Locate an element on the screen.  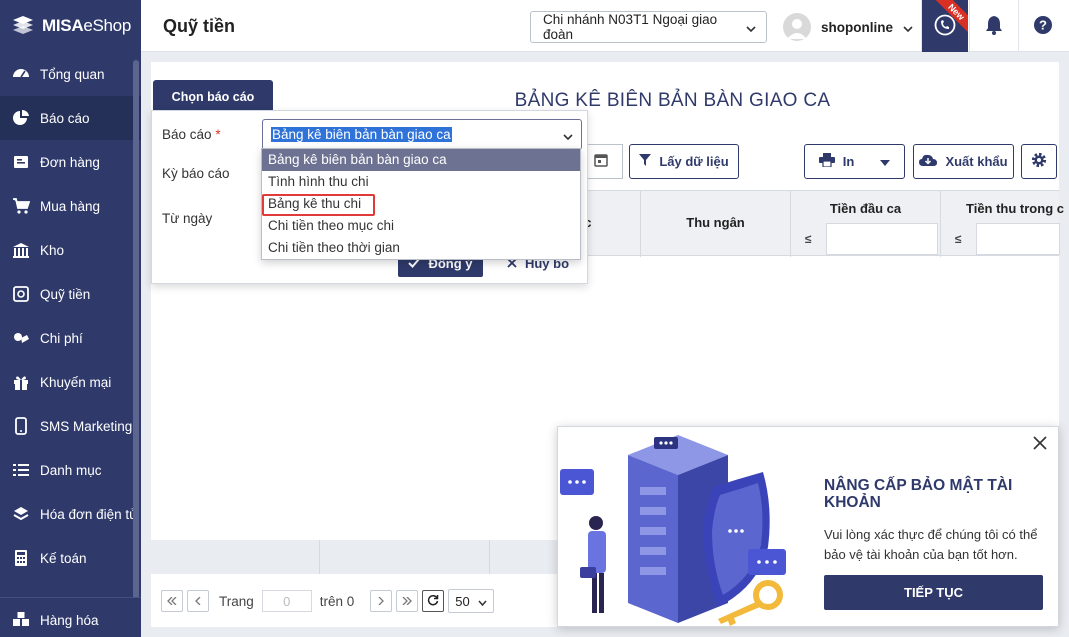
report-title: BẢNG KÊ BIÊN BẢN BÀN GIAO CA is located at coordinates (672, 100).